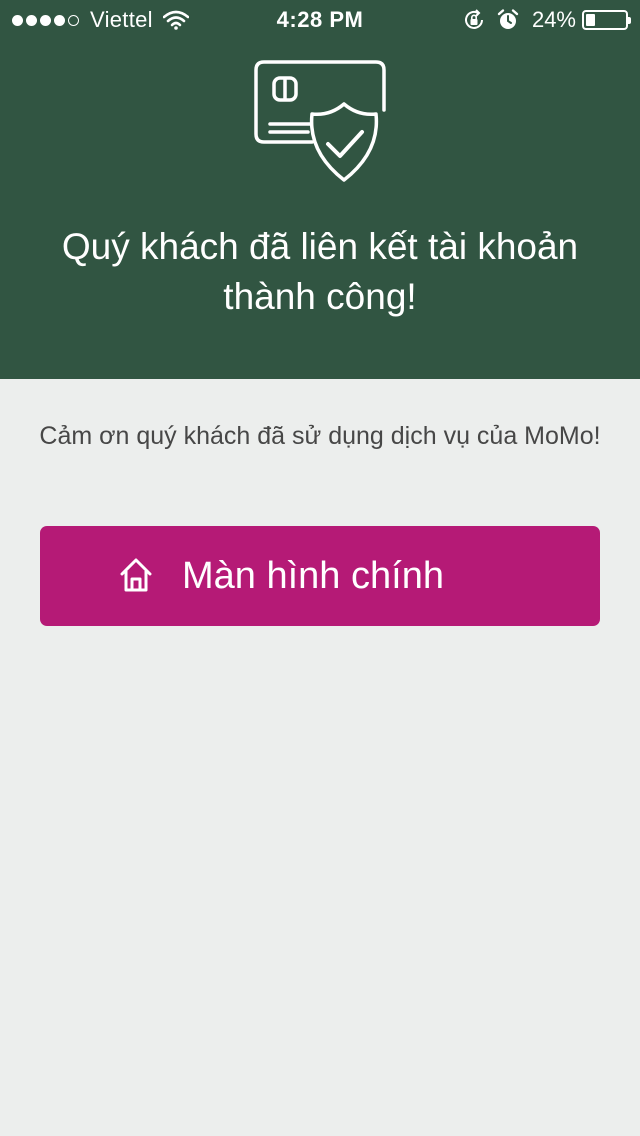 This screenshot has width=640, height=1136. Describe the element at coordinates (320, 121) in the screenshot. I see `card-shield-check-icon` at that location.